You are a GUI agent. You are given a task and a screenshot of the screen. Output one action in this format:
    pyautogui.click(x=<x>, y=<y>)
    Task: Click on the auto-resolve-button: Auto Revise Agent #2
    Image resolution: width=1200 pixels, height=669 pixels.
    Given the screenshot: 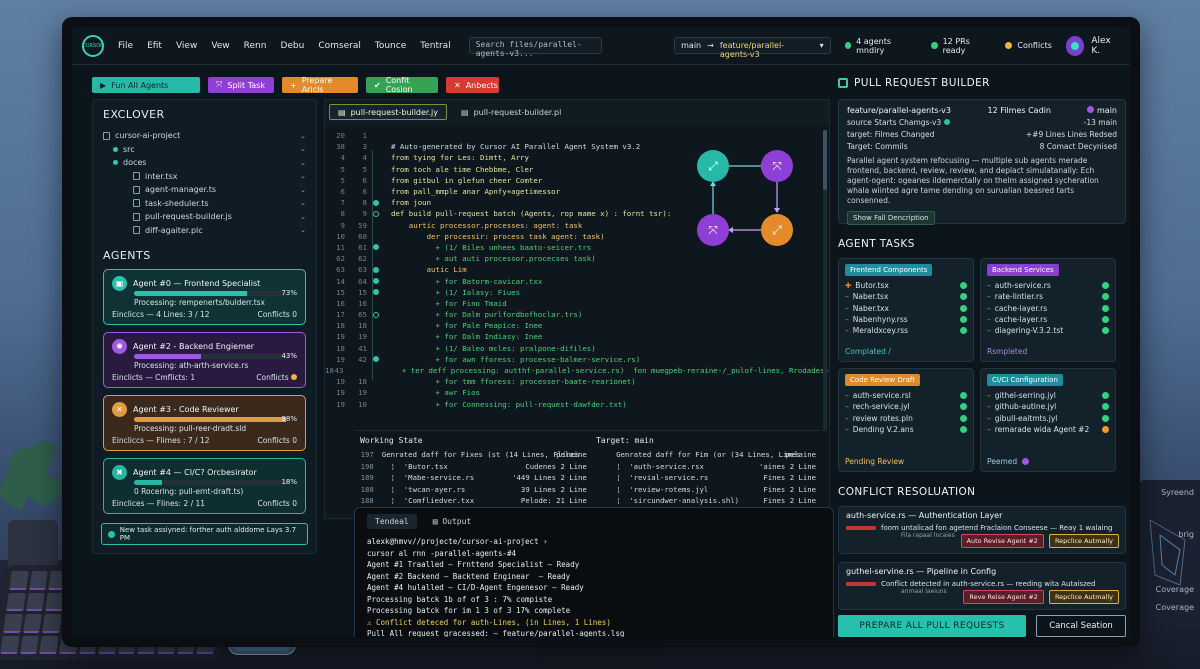 What is the action you would take?
    pyautogui.click(x=1002, y=541)
    